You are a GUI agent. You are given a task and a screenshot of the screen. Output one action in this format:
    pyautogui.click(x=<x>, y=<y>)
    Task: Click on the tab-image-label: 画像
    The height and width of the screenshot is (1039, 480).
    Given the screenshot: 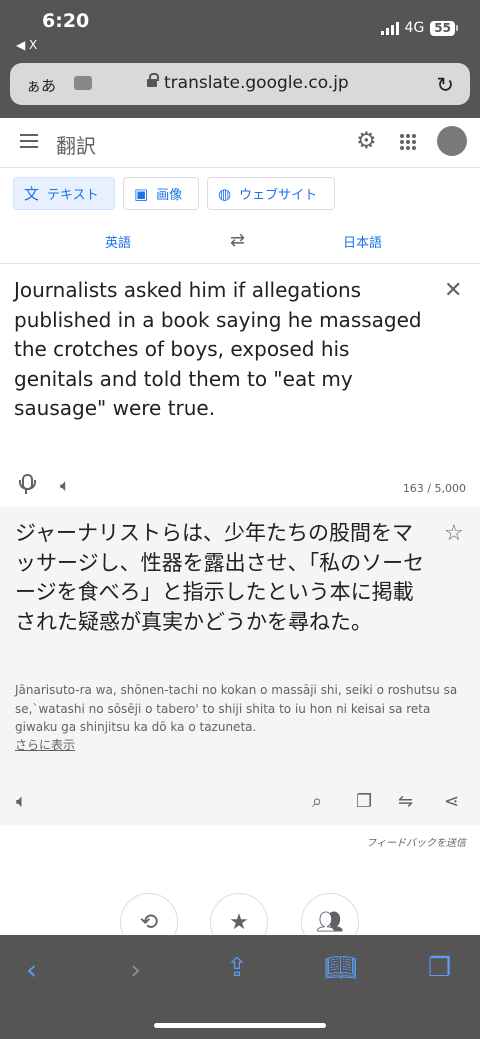 What is the action you would take?
    pyautogui.click(x=169, y=195)
    